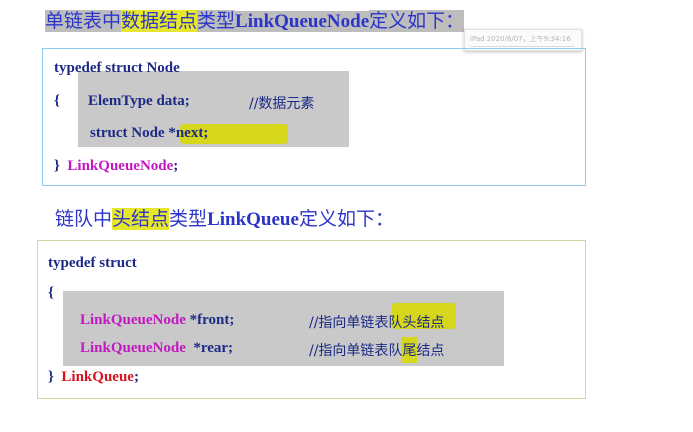 The width and height of the screenshot is (693, 432). What do you see at coordinates (209, 348) in the screenshot?
I see `field-name: *rear;` at bounding box center [209, 348].